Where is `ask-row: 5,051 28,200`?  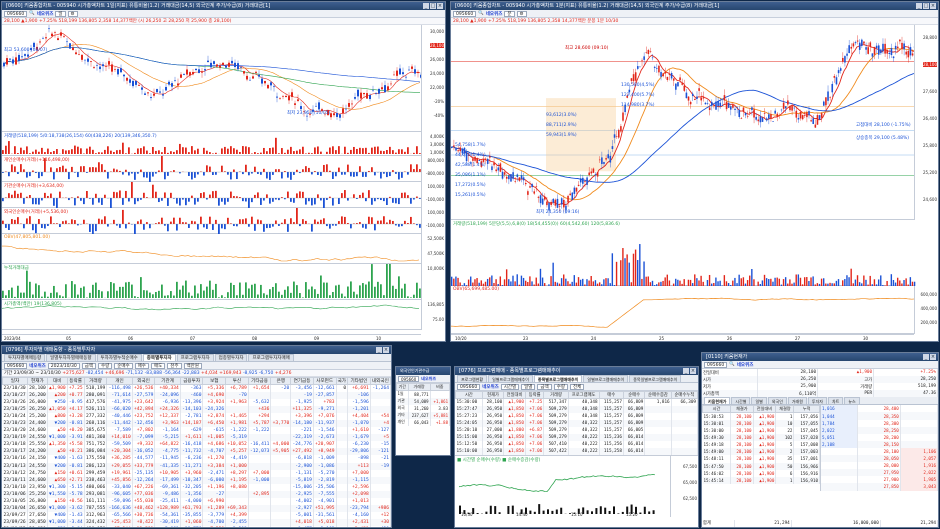
ask-row: 5,051 28,200 is located at coordinates (879, 437).